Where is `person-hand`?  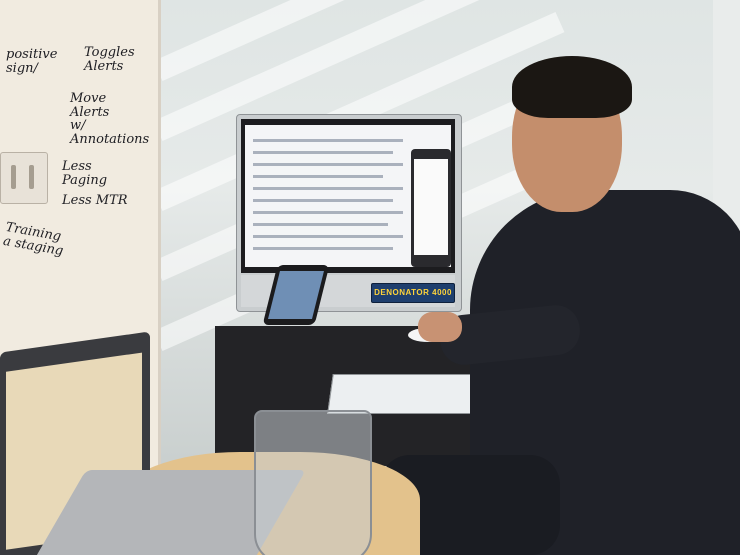
person-hand is located at coordinates (440, 327).